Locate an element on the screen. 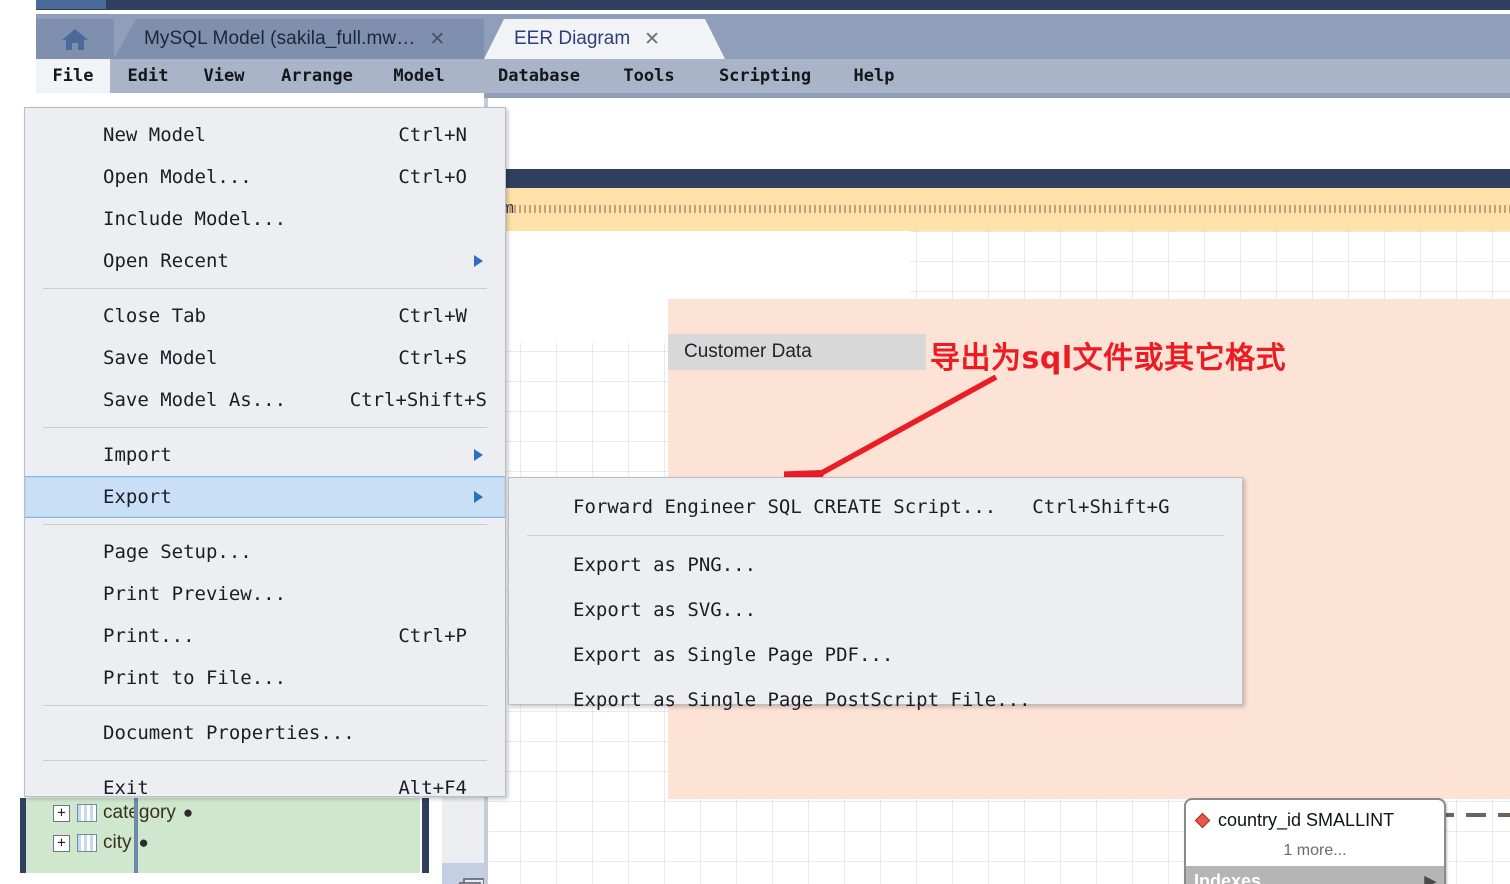  menu-item-exit: Exit Alt+F4 is located at coordinates (265, 788).